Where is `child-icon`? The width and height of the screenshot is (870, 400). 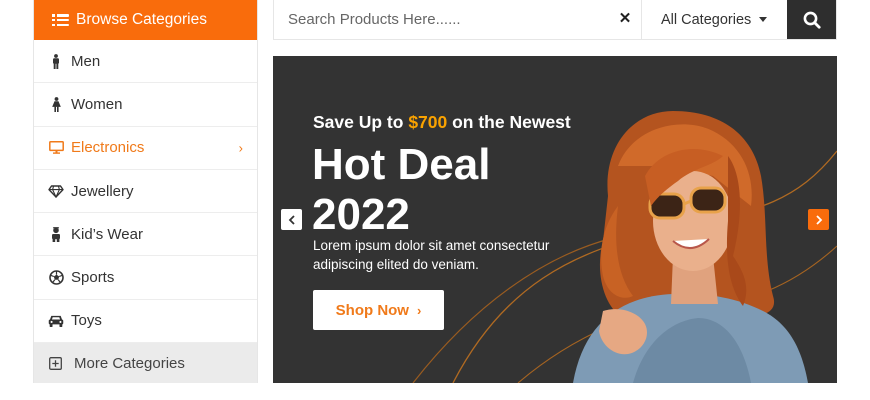 child-icon is located at coordinates (56, 234).